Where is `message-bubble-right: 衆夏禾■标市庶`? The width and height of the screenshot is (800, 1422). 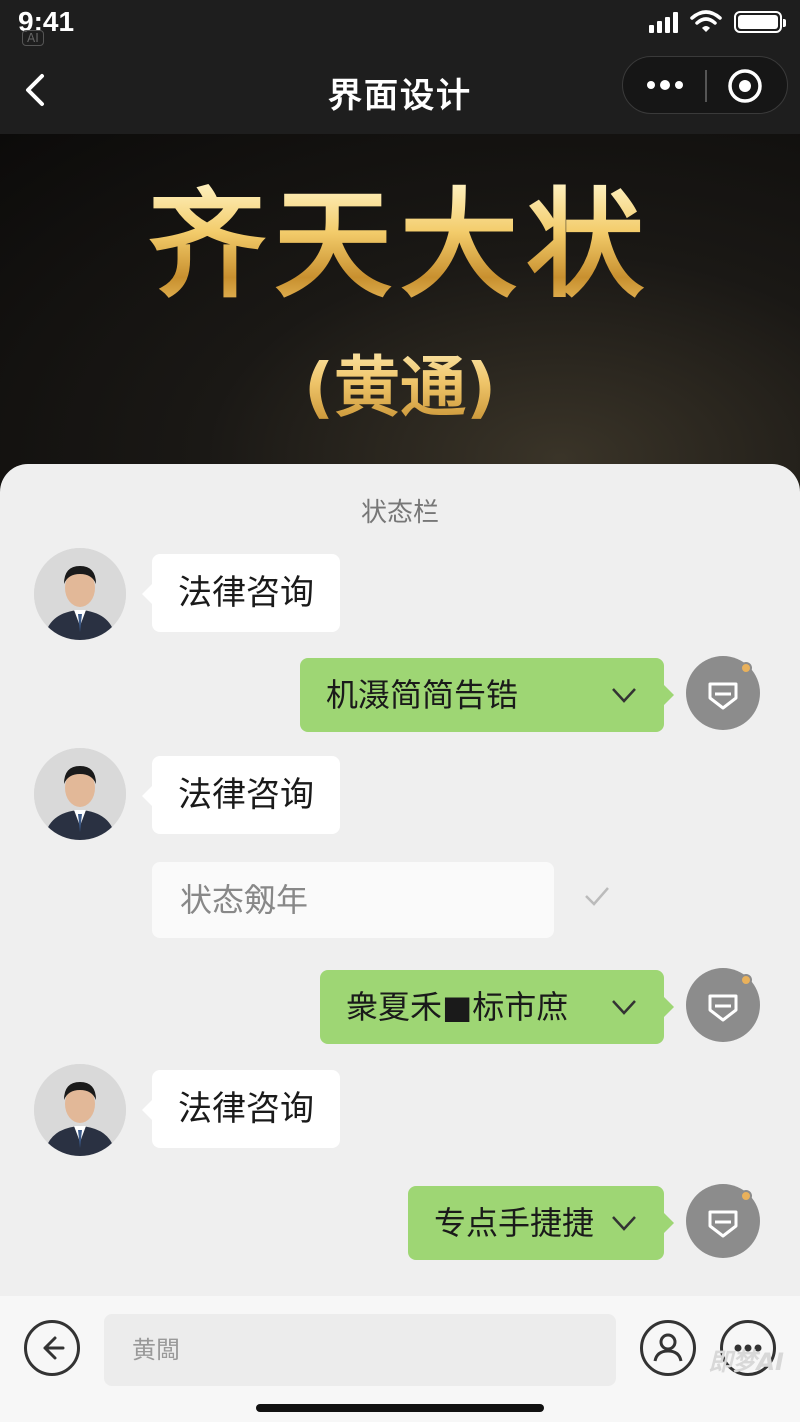 message-bubble-right: 衆夏禾■标市庶 is located at coordinates (497, 1007).